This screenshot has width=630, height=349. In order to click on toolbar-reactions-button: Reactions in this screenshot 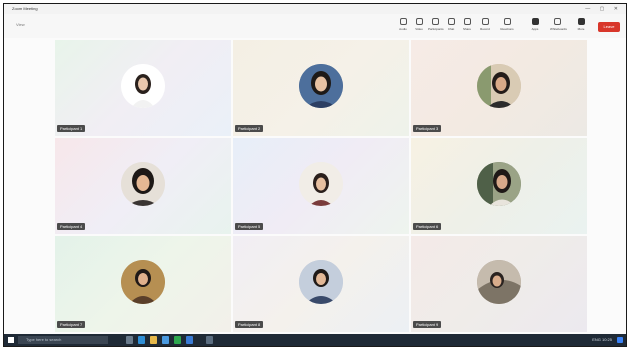, I will do `click(507, 26)`.